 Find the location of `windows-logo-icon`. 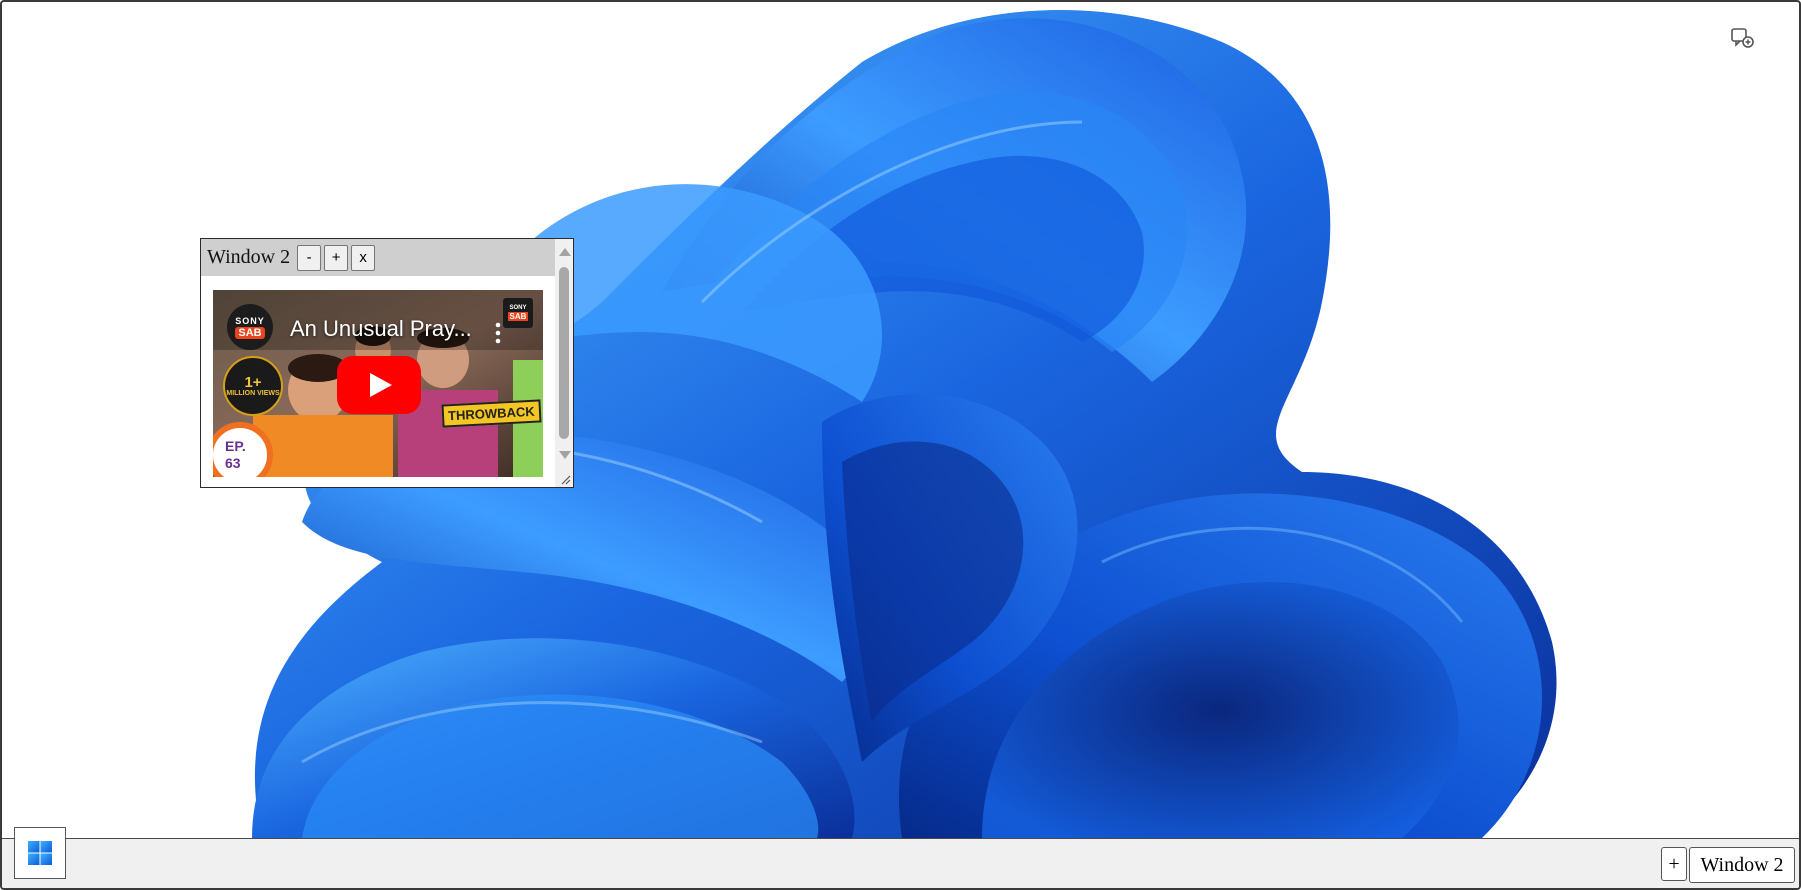

windows-logo-icon is located at coordinates (40, 853).